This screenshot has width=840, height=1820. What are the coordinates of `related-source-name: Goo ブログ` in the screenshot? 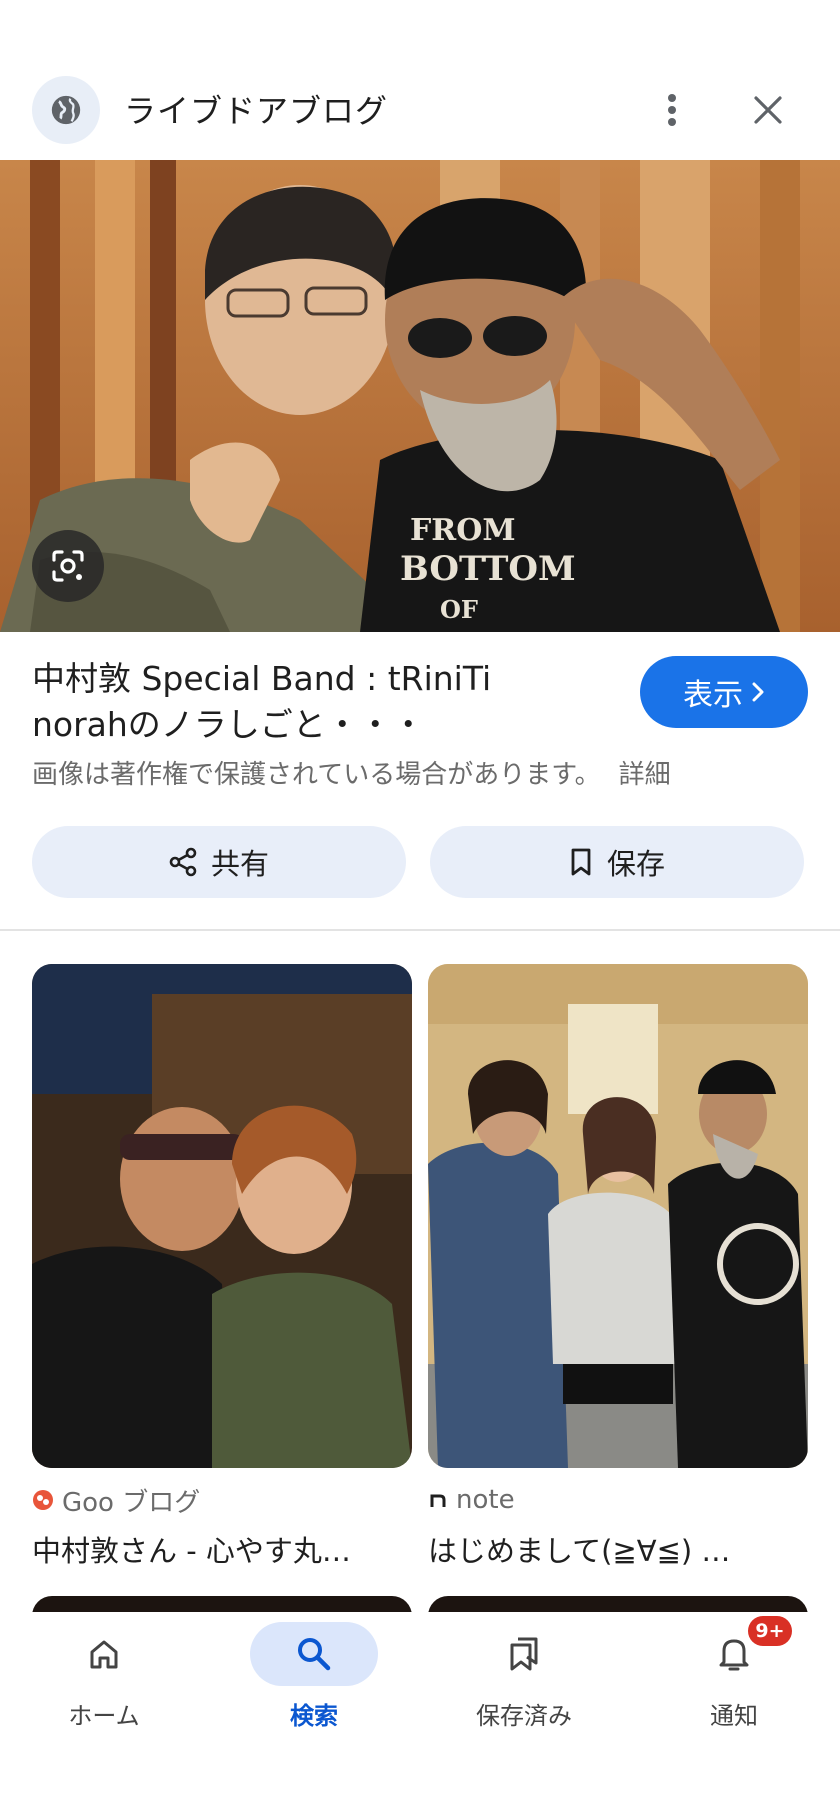 It's located at (131, 1502).